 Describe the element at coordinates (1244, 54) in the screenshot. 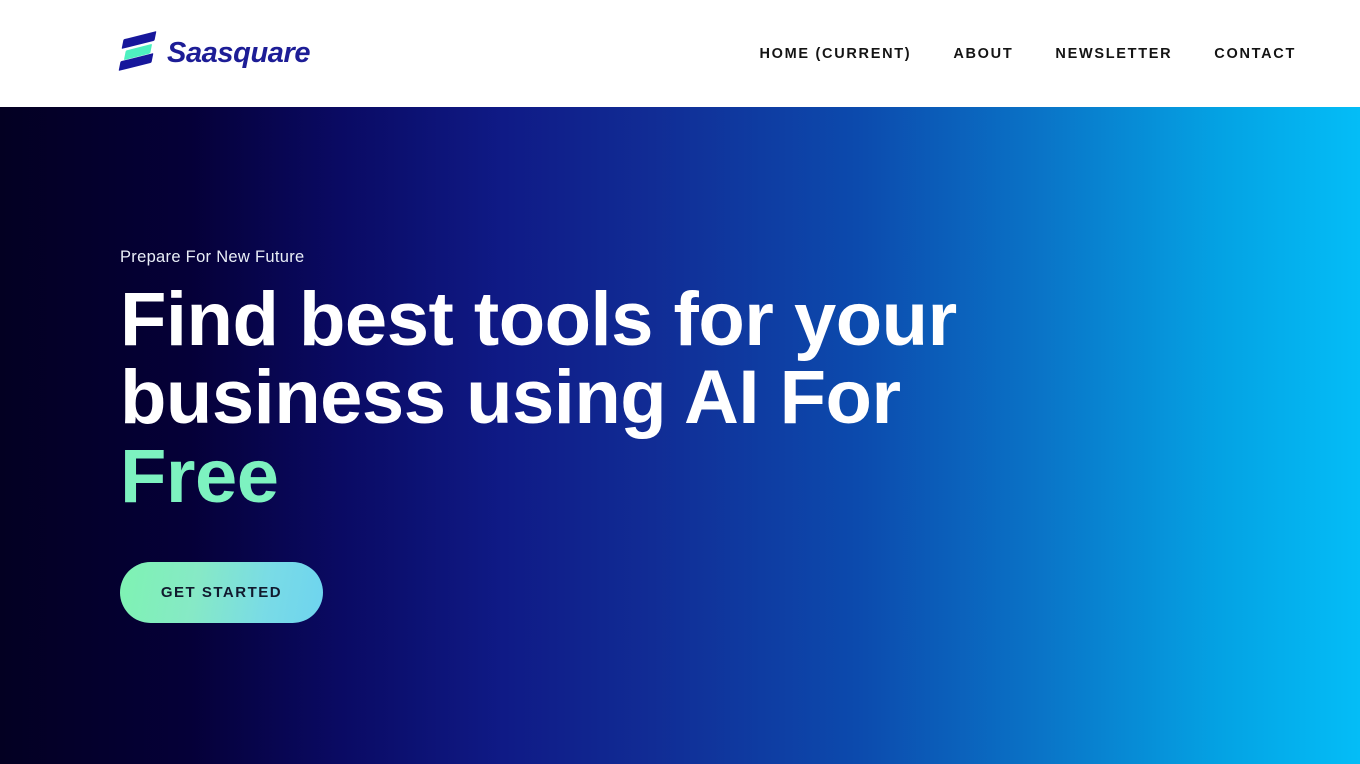

I see `nav-item-contact: CONTACT` at that location.